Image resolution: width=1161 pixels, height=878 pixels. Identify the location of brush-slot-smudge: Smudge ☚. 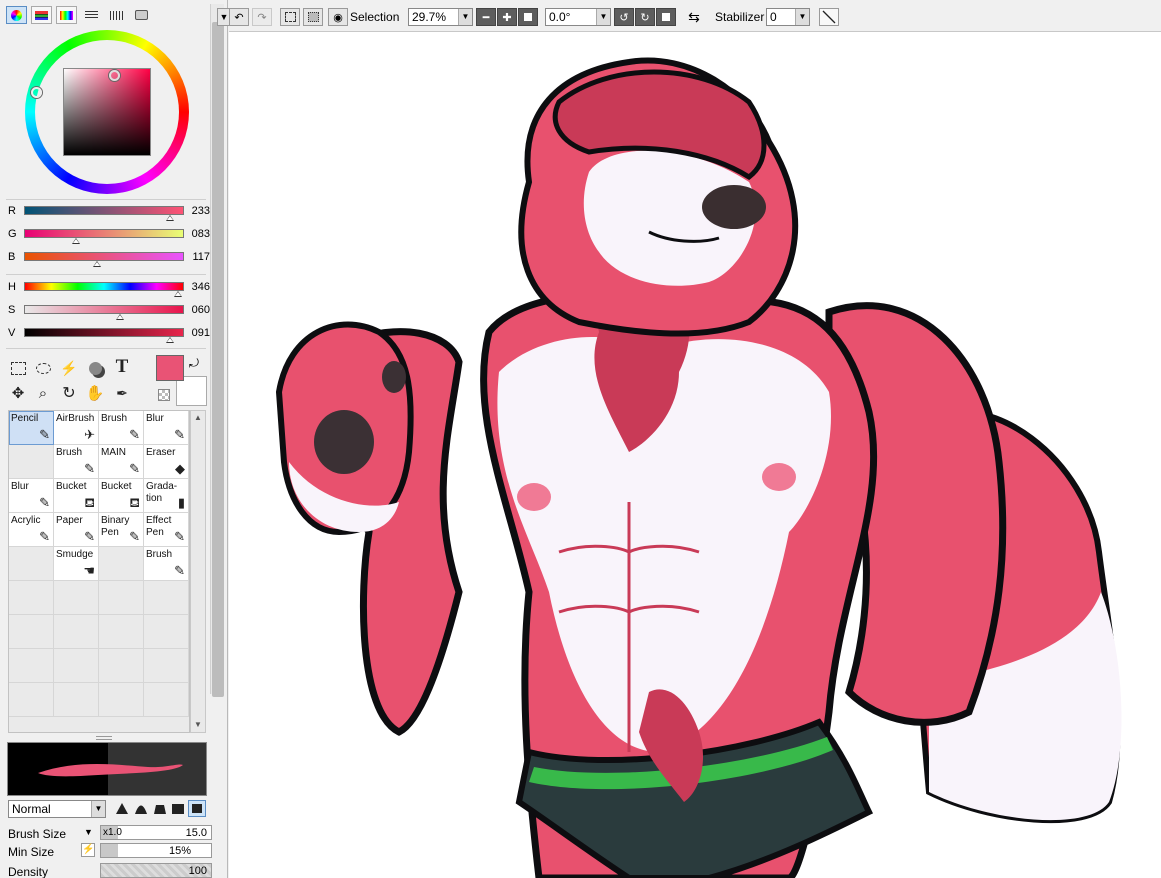
(76, 564).